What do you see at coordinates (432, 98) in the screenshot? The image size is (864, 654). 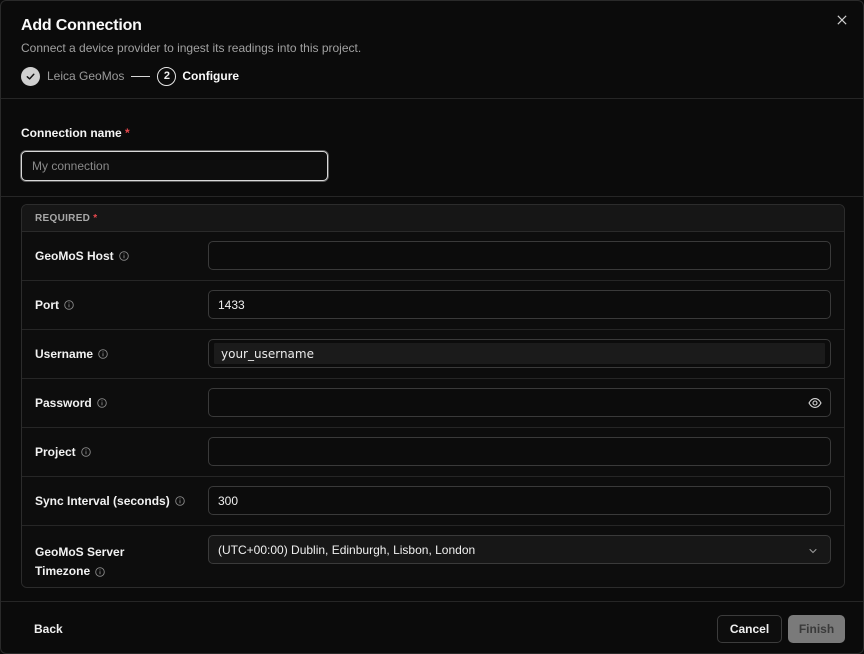 I see `header-divider` at bounding box center [432, 98].